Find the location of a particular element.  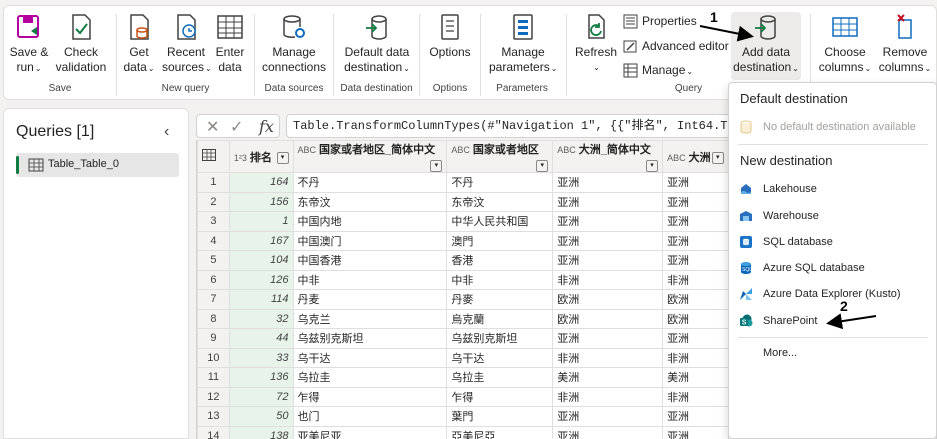

row-number: 6 is located at coordinates (213, 279).